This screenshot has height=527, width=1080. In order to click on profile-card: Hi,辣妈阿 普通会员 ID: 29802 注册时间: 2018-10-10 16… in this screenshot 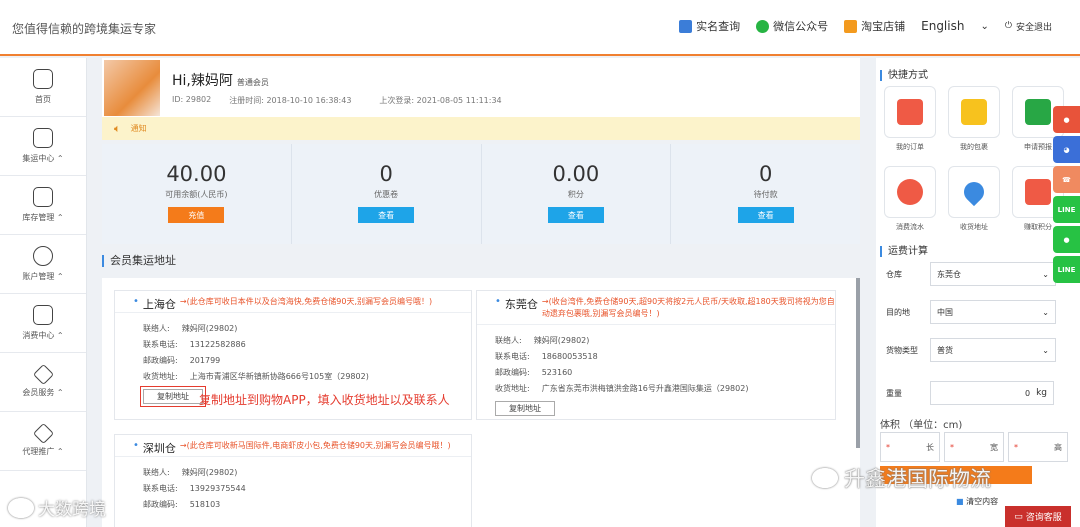, I will do `click(481, 88)`.